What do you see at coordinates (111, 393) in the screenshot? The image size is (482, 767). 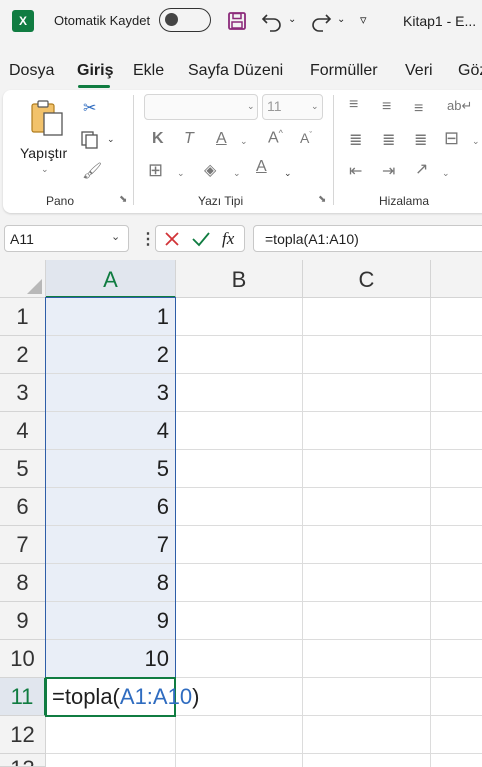 I see `cell-a3: 3` at bounding box center [111, 393].